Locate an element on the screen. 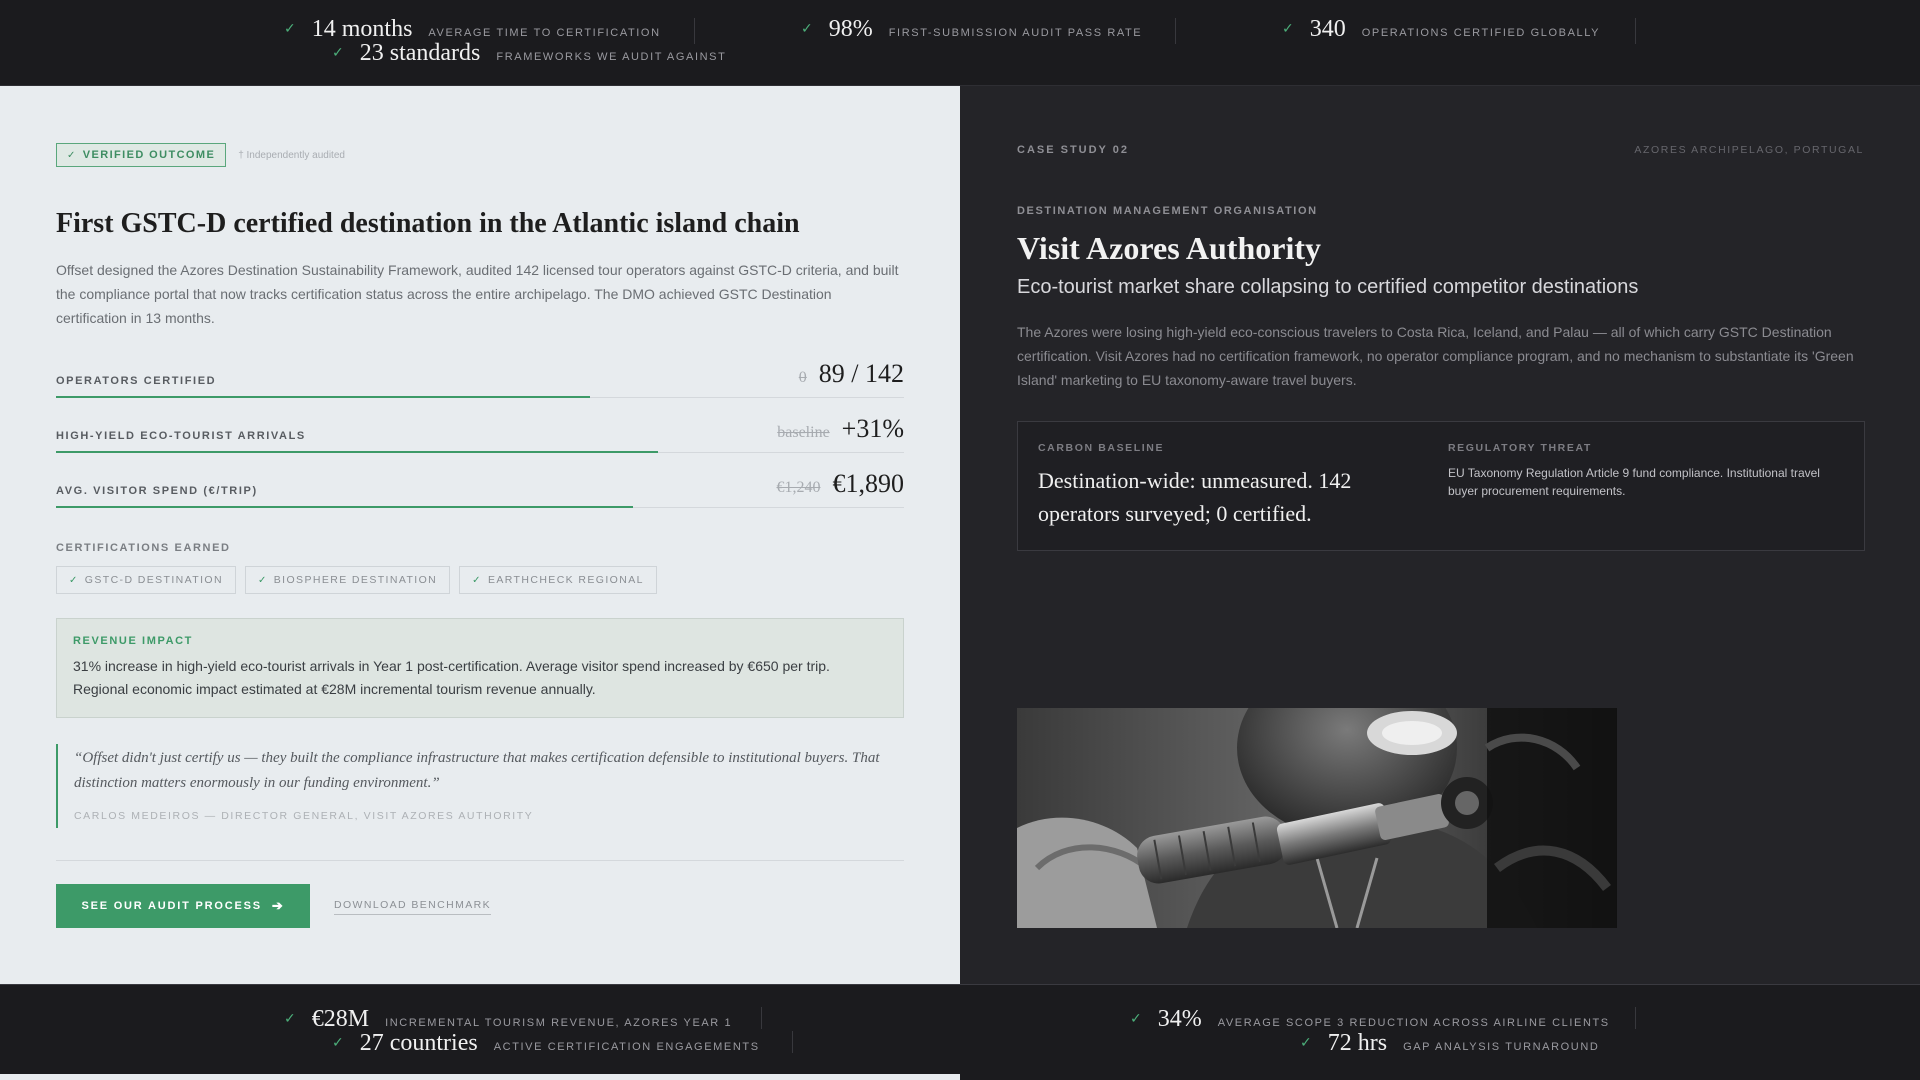 Image resolution: width=1920 pixels, height=1080 pixels. stat-item: ✓ 340 OPERATIONS CERTIFIED GLOBALLY is located at coordinates (1441, 29).